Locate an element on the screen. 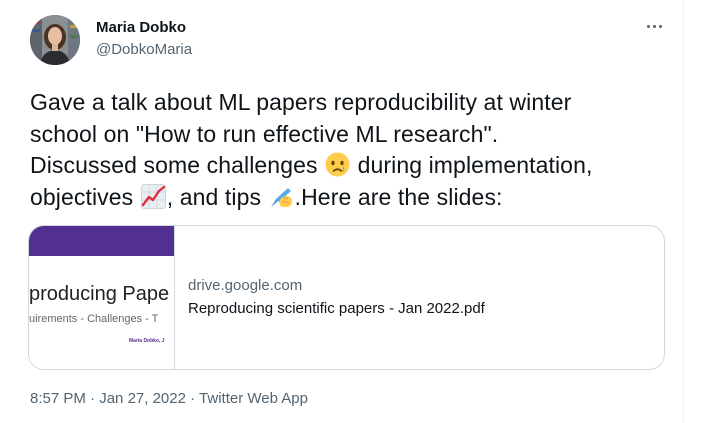 Image resolution: width=705 pixels, height=423 pixels. author-handle: @DobkoMaria is located at coordinates (144, 49).